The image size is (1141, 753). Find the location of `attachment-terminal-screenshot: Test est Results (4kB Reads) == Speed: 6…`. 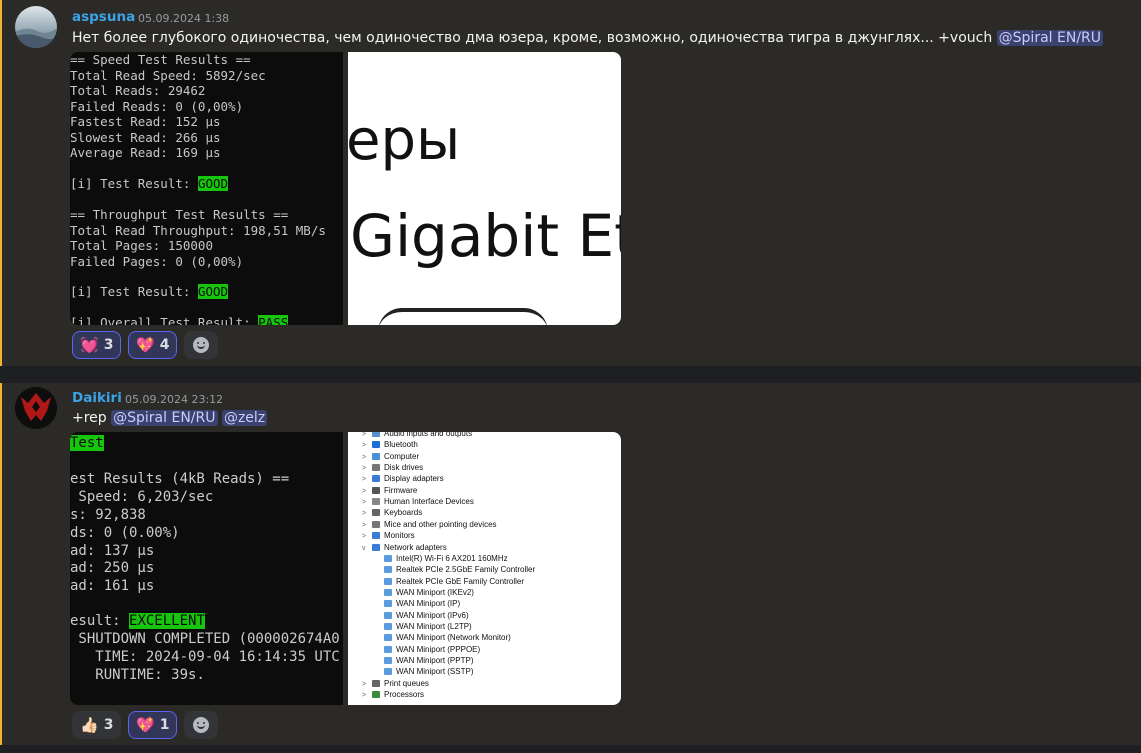

attachment-terminal-screenshot: Test est Results (4kB Reads) == Speed: 6… is located at coordinates (206, 568).